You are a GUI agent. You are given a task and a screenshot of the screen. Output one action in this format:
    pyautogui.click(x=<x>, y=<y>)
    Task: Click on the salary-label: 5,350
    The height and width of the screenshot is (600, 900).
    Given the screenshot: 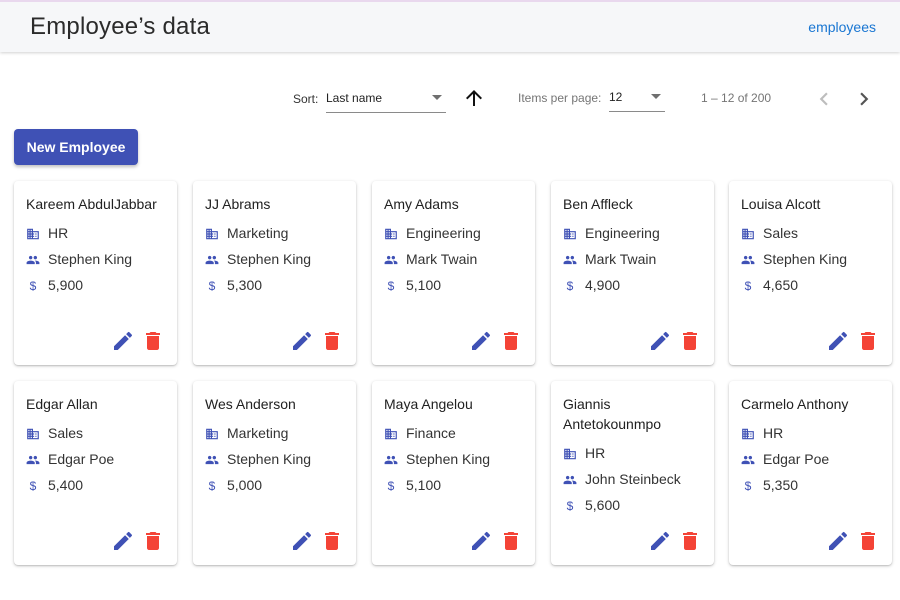 What is the action you would take?
    pyautogui.click(x=781, y=485)
    